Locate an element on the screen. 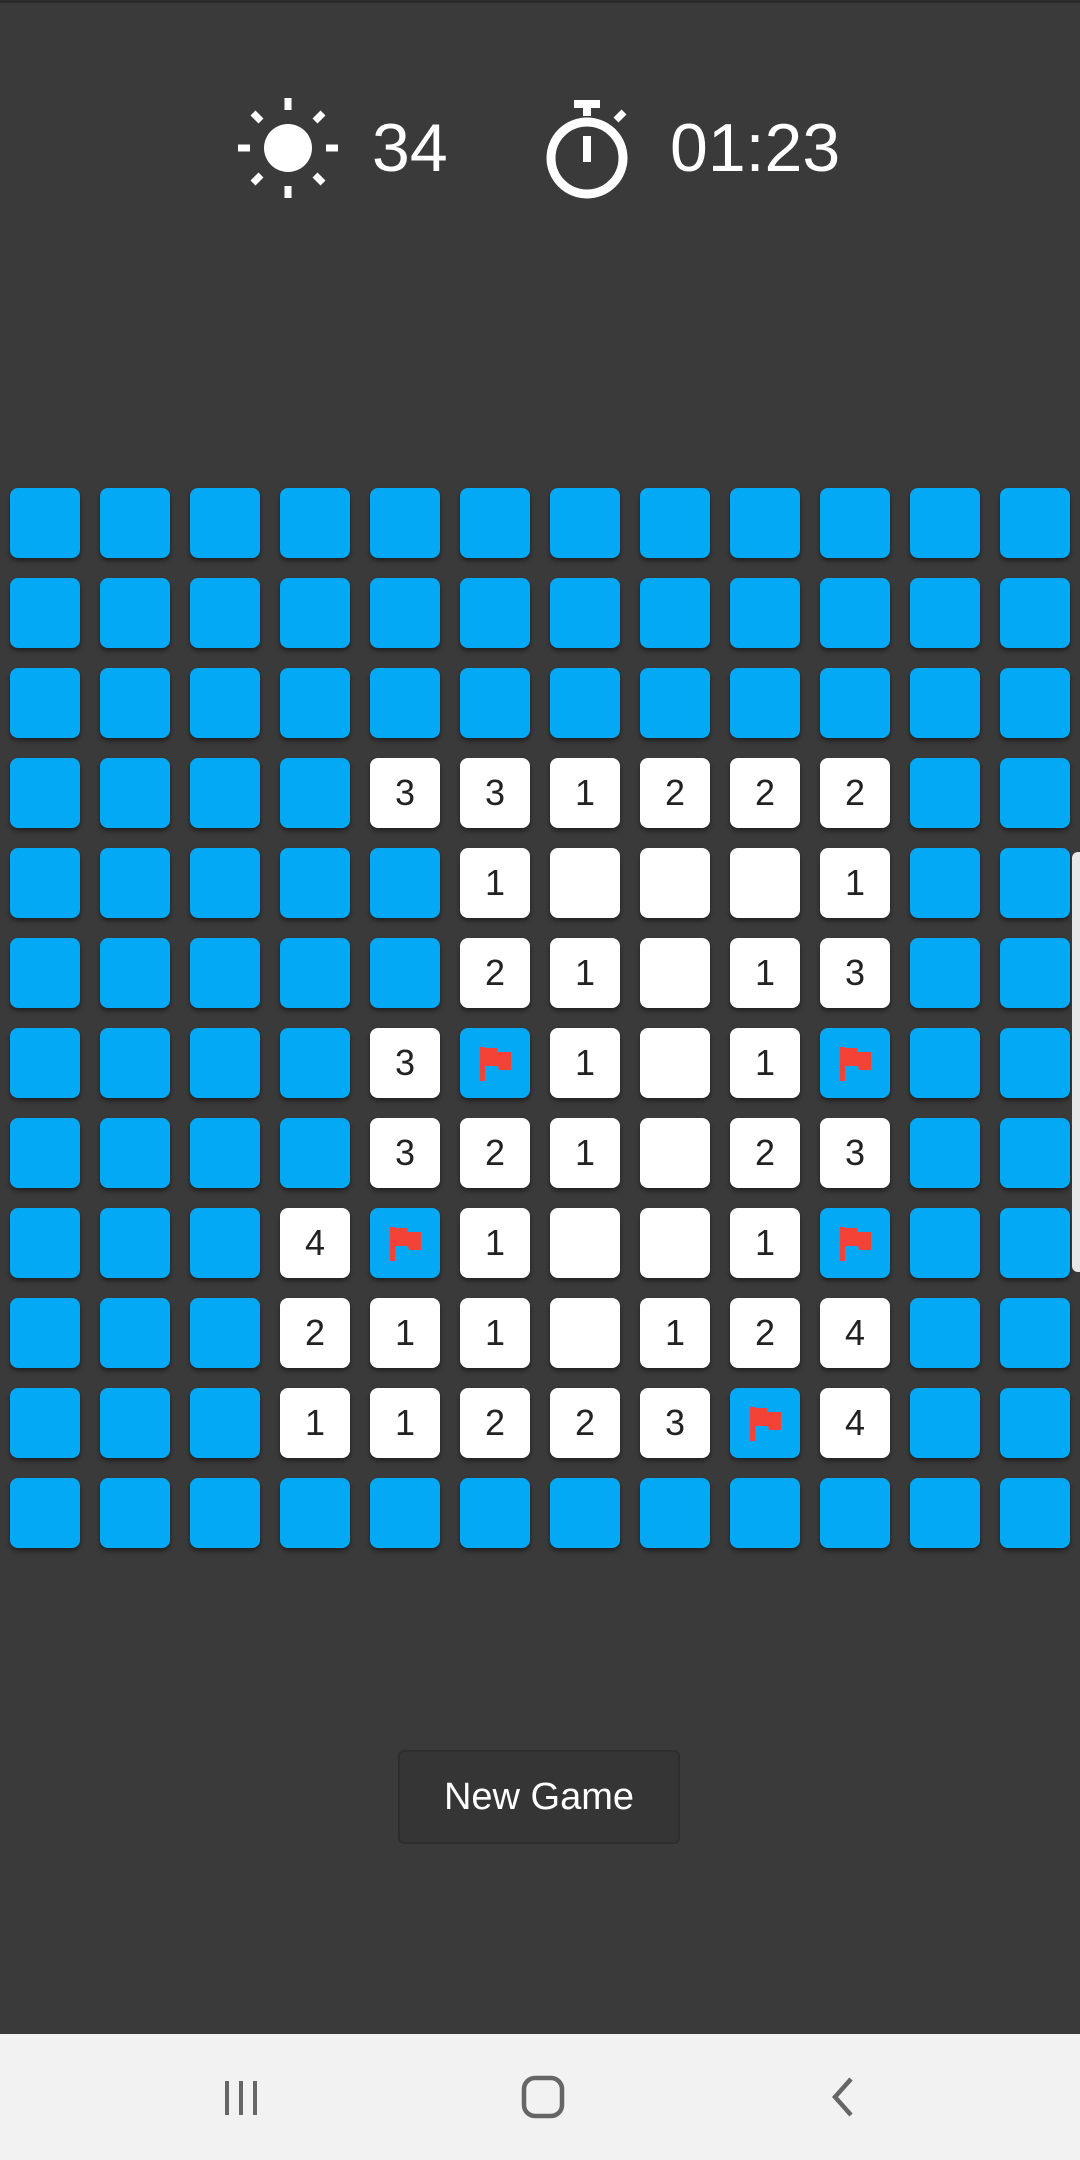  home-button is located at coordinates (543, 2097).